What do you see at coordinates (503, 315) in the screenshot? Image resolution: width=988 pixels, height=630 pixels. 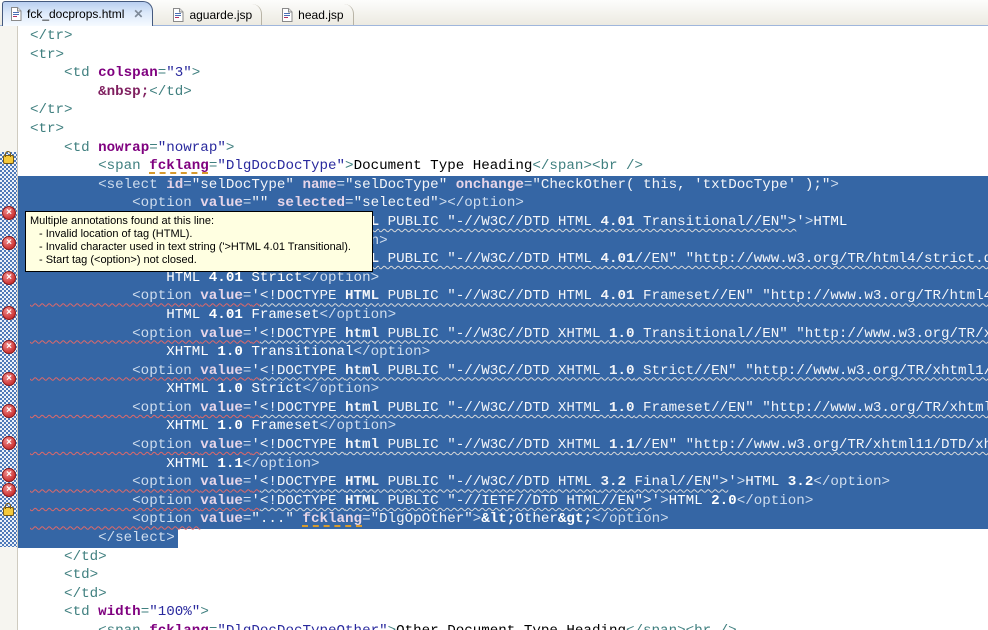 I see `code-line: HTML 4.01 Frameset</option>` at bounding box center [503, 315].